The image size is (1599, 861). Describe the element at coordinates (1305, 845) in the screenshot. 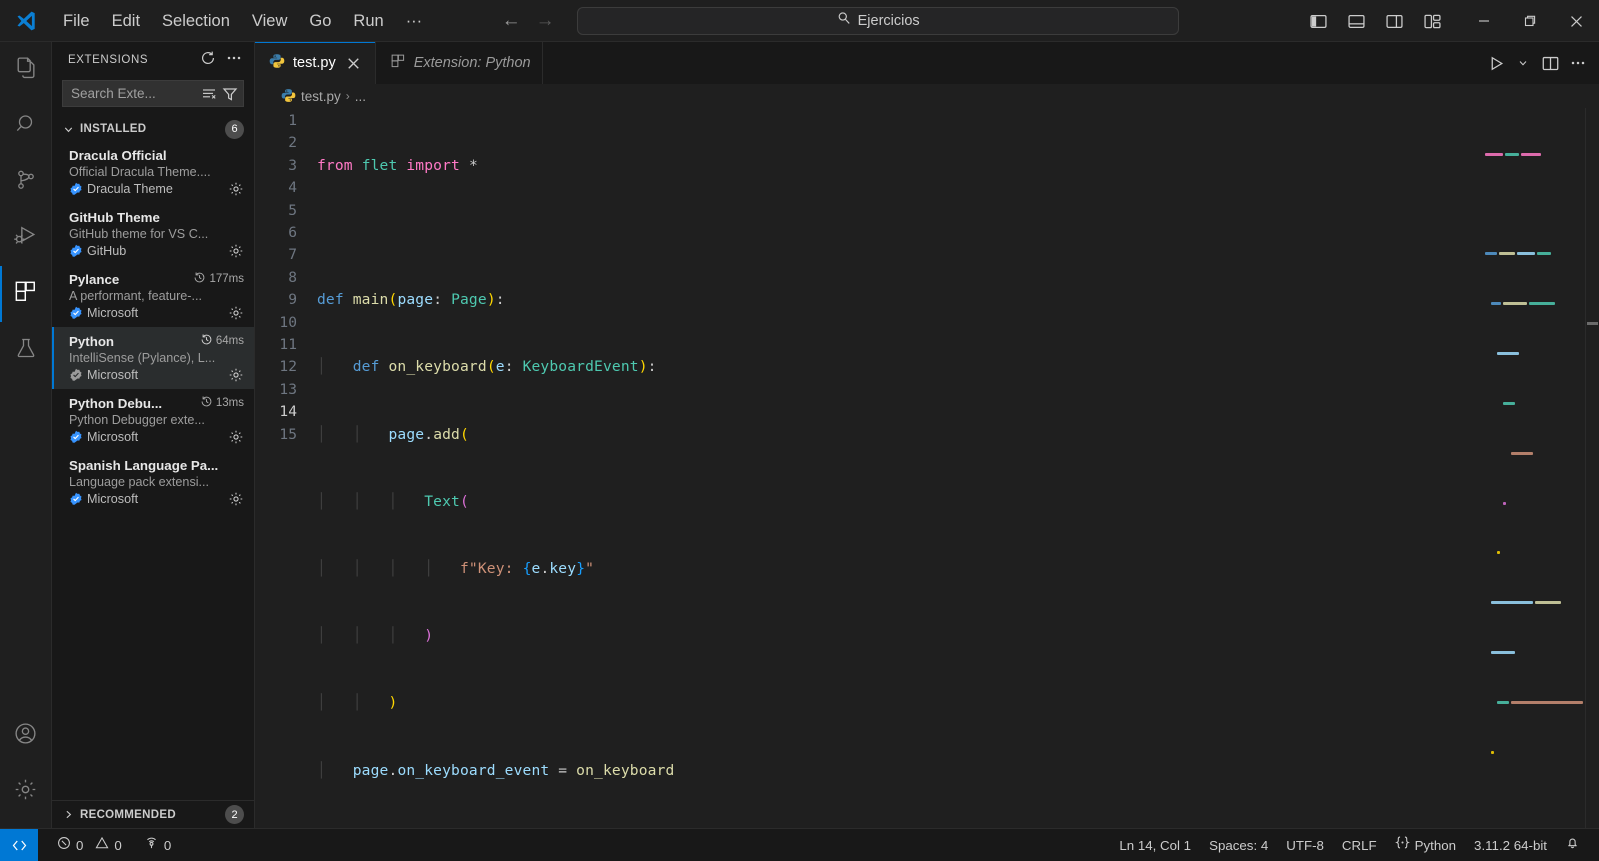

I see `status-editor-encoding: UTF-8` at that location.